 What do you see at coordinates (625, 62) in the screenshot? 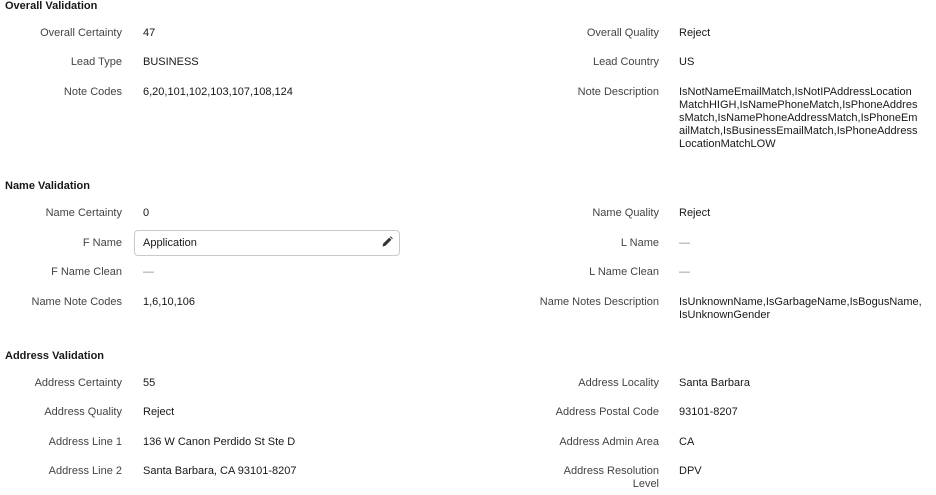
I see `lead-country-label: Lead Country` at bounding box center [625, 62].